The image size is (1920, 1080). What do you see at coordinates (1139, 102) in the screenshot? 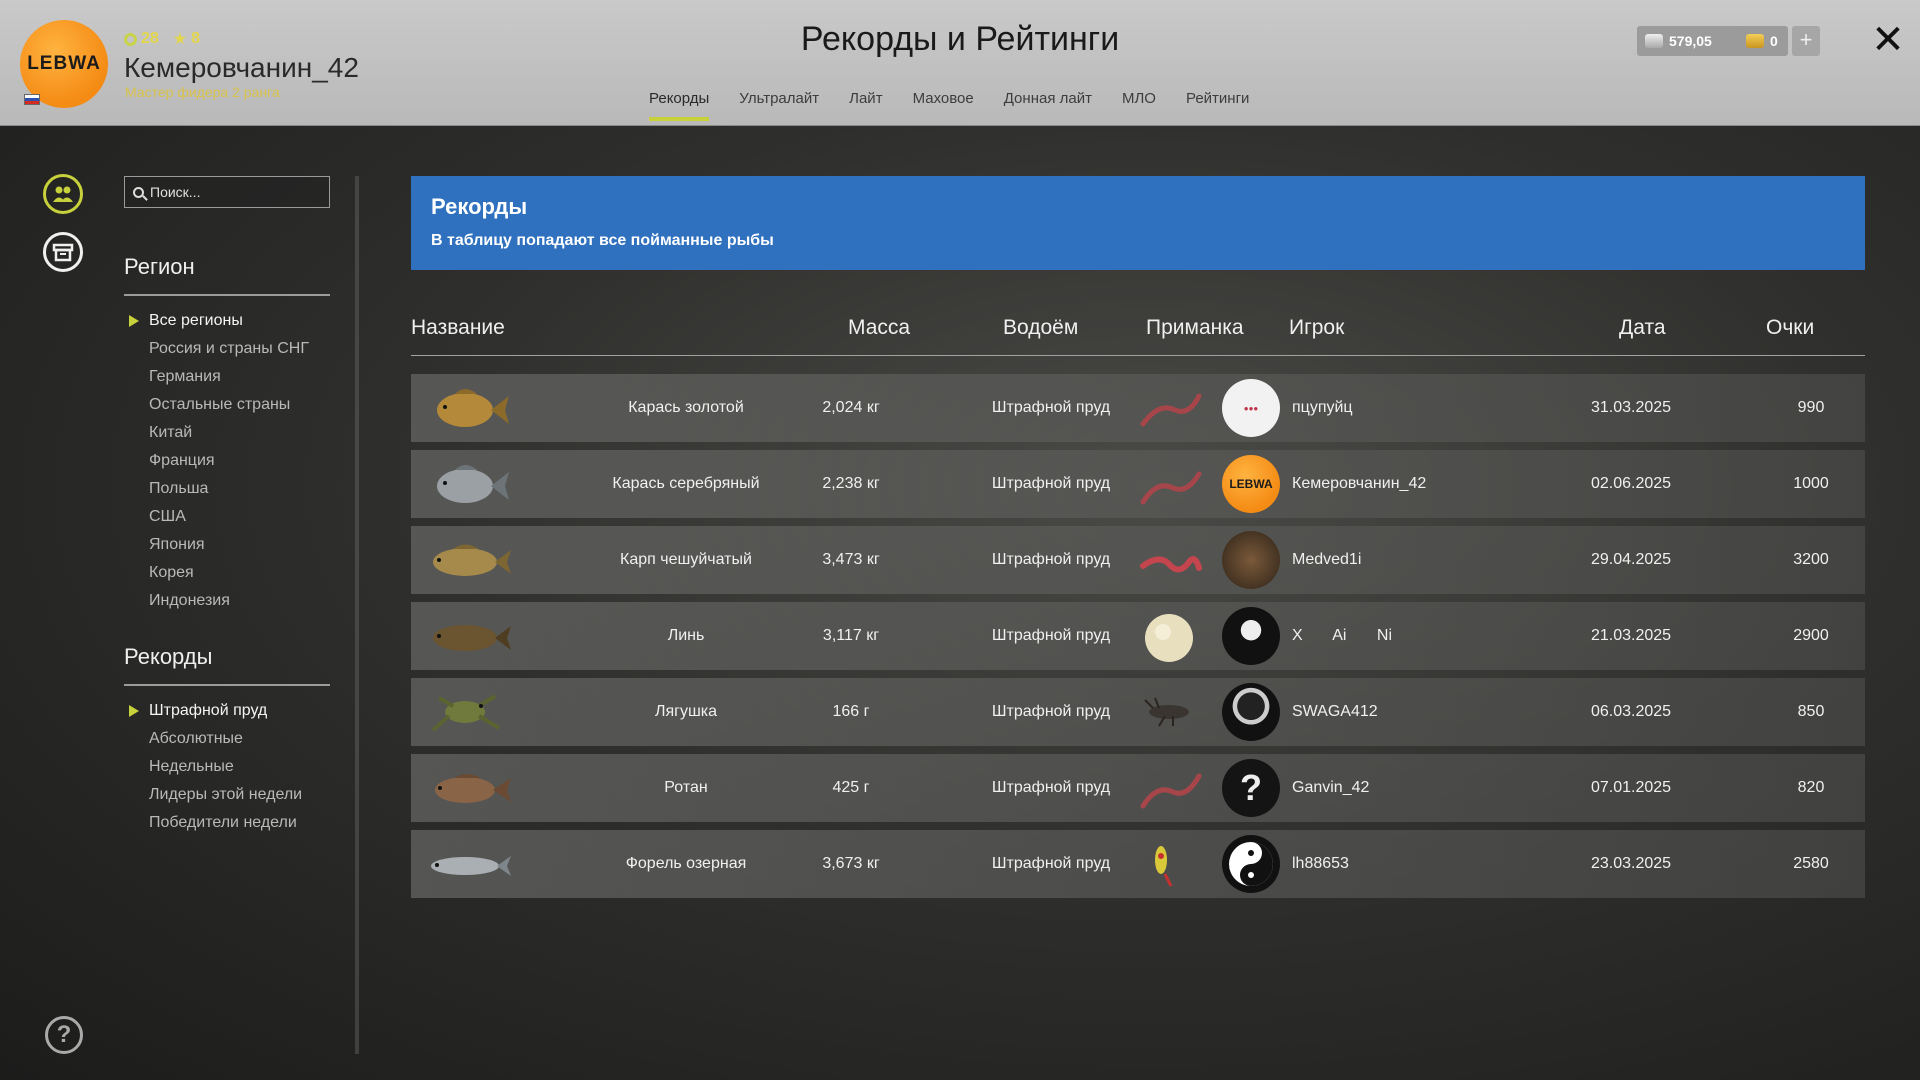
I see `tab-mlo: МЛО` at bounding box center [1139, 102].